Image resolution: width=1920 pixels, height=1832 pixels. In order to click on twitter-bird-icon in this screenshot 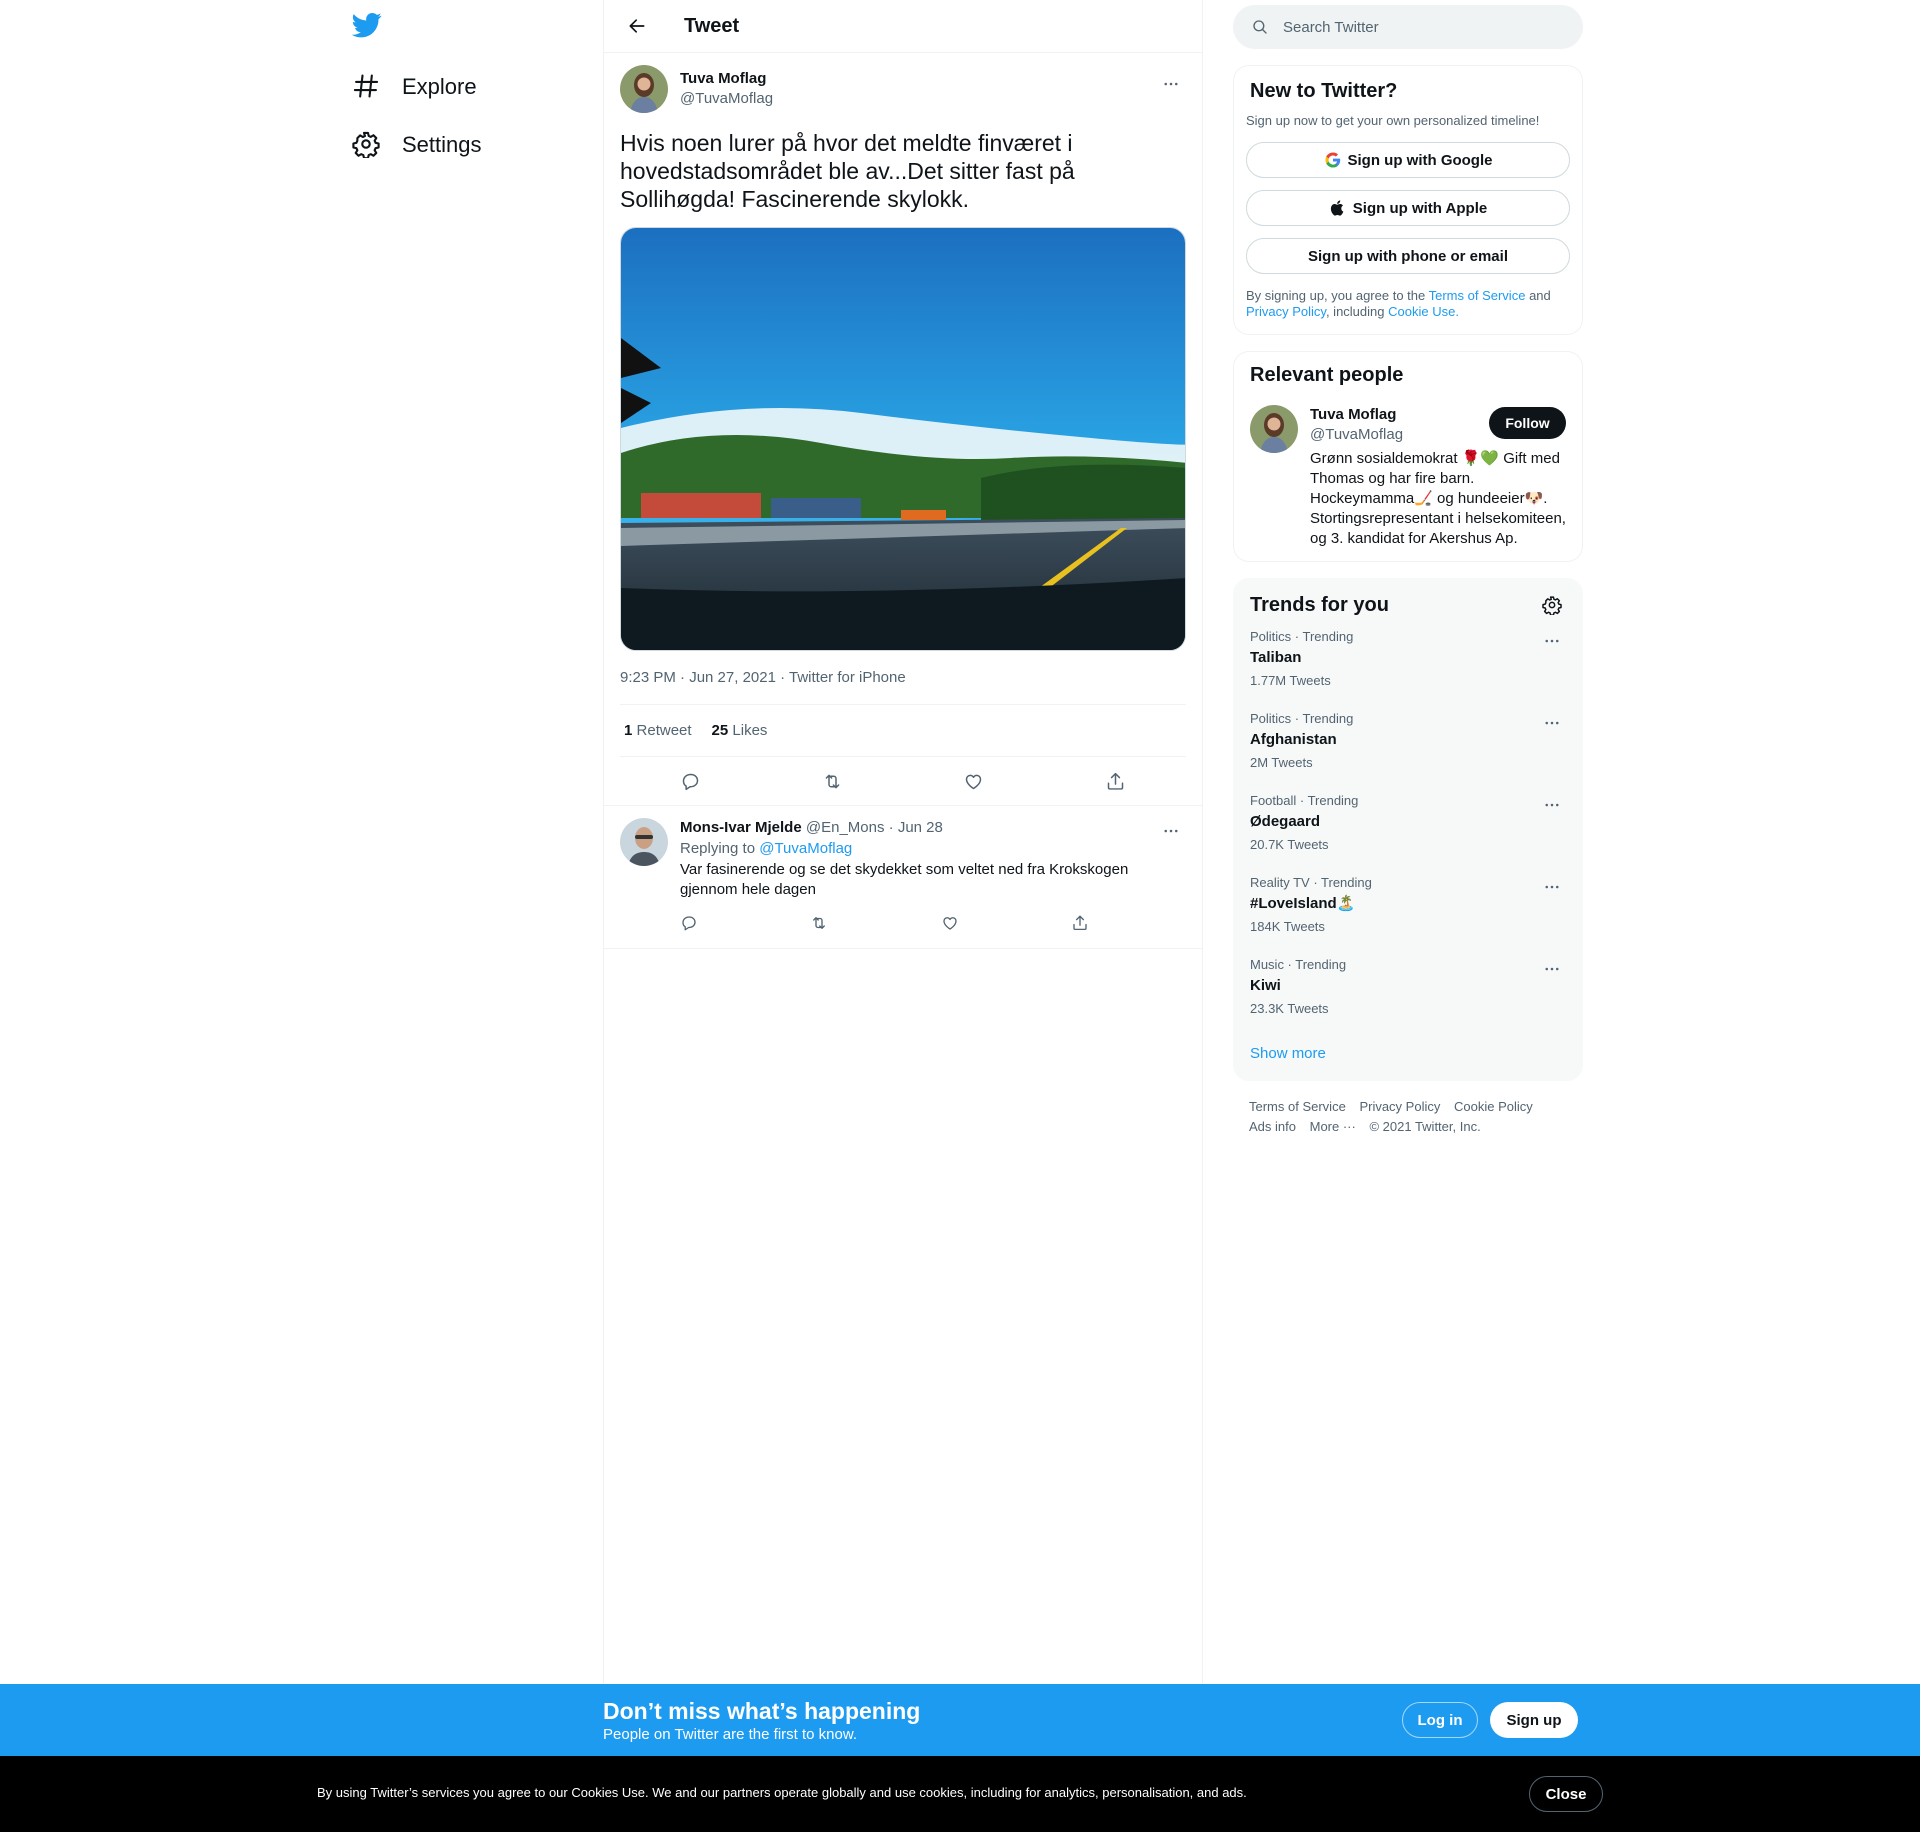, I will do `click(369, 27)`.